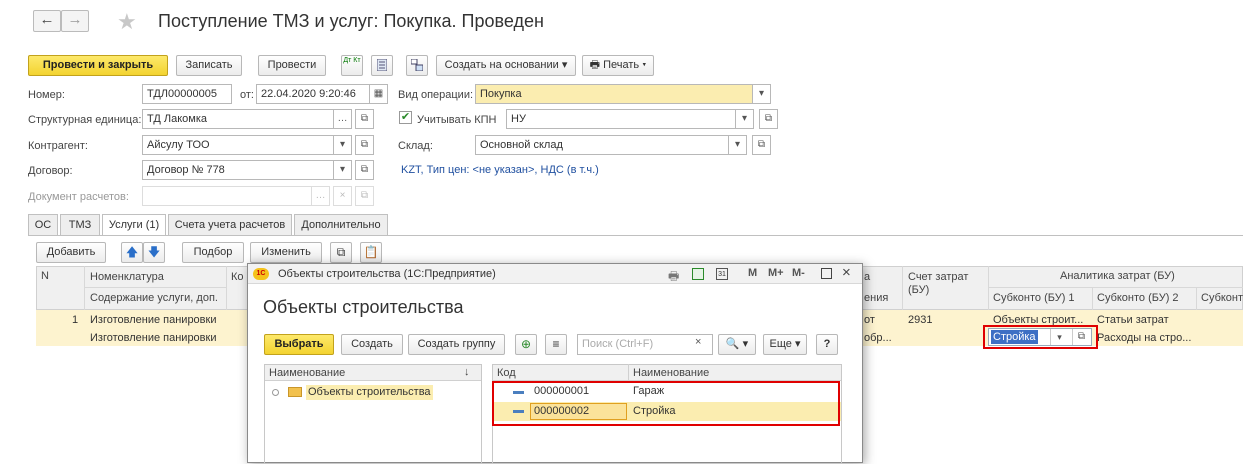  I want to click on col-nomenclature: Номенклатура, so click(127, 277).